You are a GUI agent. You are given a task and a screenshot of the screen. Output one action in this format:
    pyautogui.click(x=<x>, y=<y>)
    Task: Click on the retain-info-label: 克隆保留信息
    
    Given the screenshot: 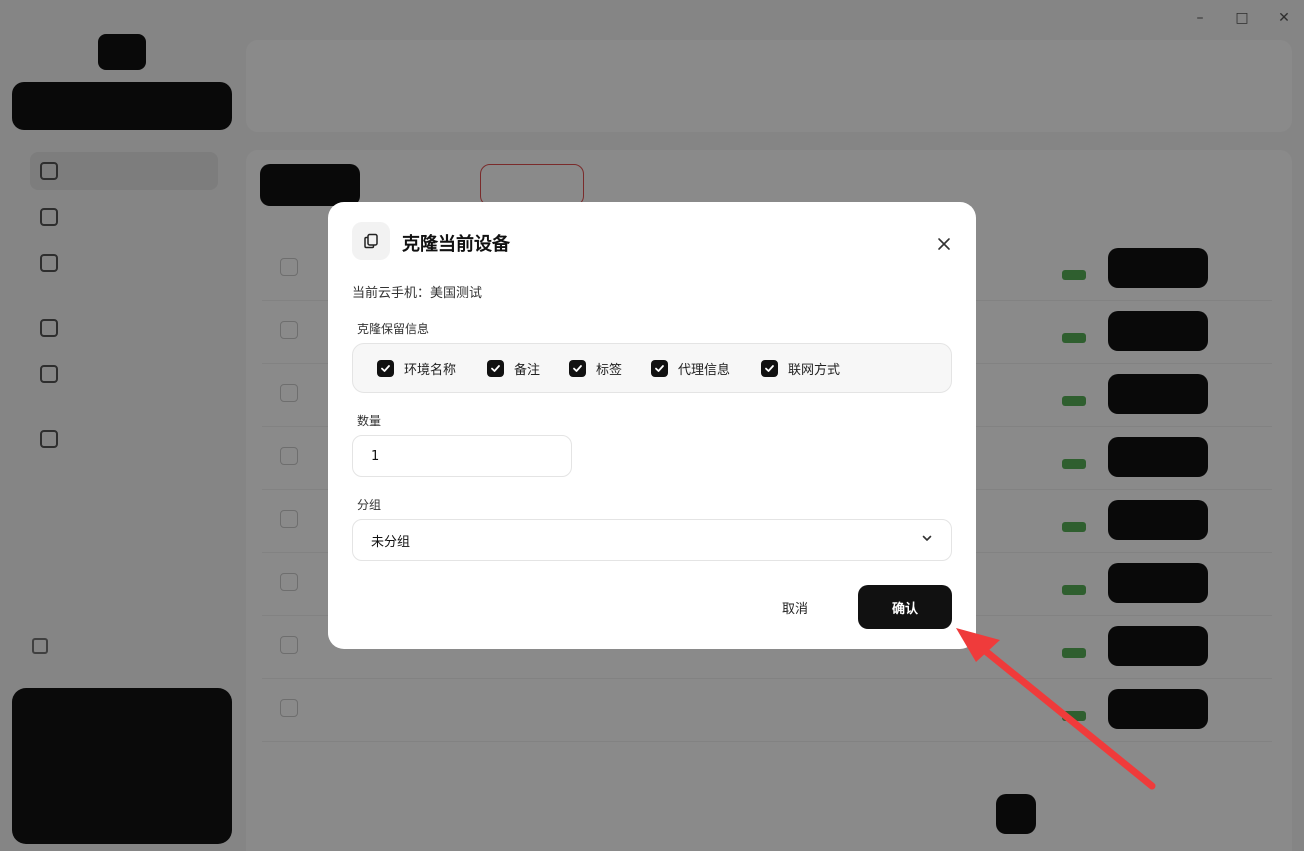 What is the action you would take?
    pyautogui.click(x=393, y=329)
    